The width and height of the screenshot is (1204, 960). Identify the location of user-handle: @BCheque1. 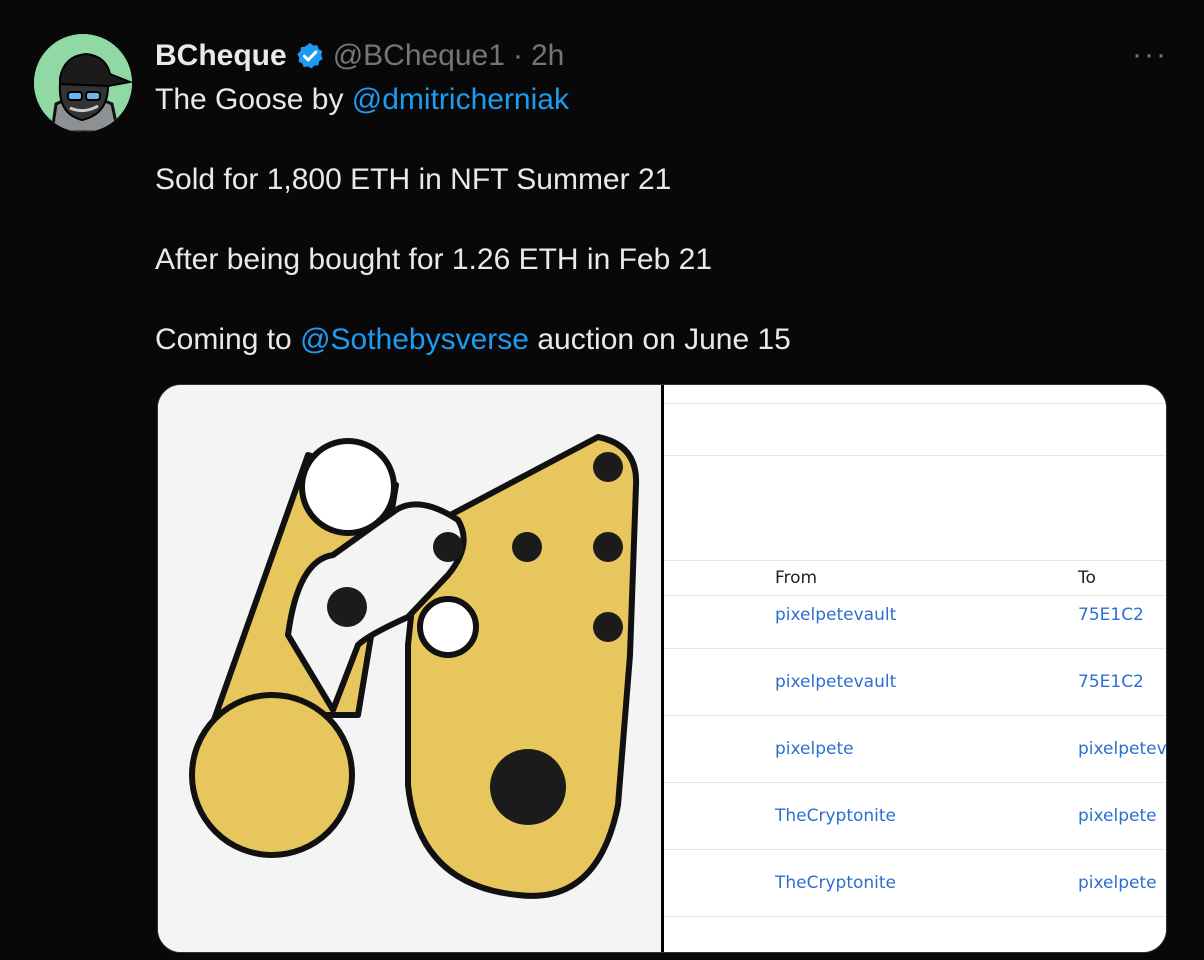
(419, 56).